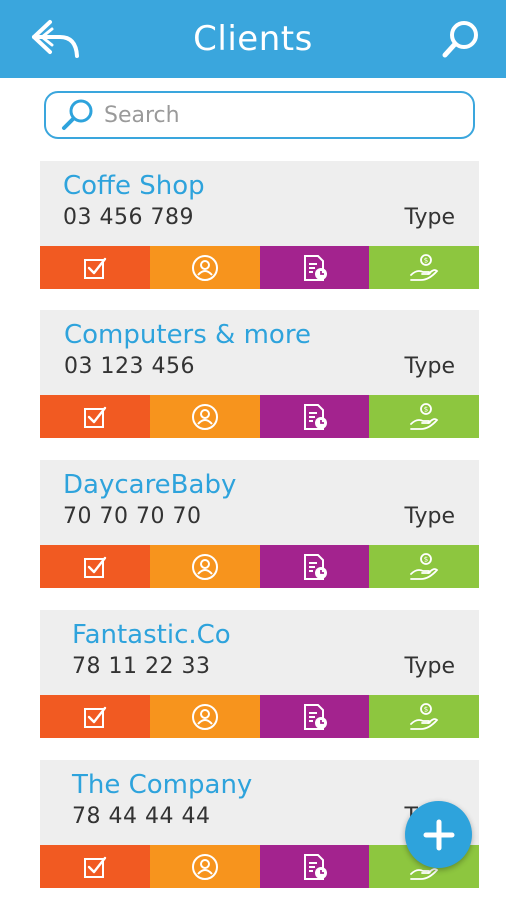  What do you see at coordinates (162, 785) in the screenshot?
I see `client-name: The Company` at bounding box center [162, 785].